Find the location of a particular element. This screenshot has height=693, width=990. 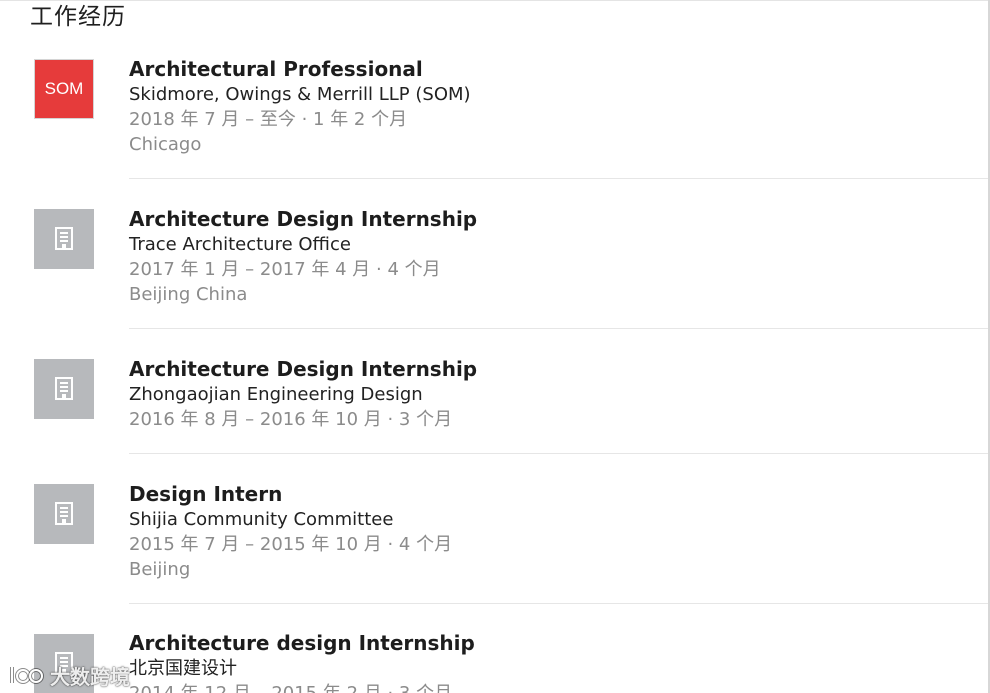

watermark: 大数跨境 is located at coordinates (69, 675).